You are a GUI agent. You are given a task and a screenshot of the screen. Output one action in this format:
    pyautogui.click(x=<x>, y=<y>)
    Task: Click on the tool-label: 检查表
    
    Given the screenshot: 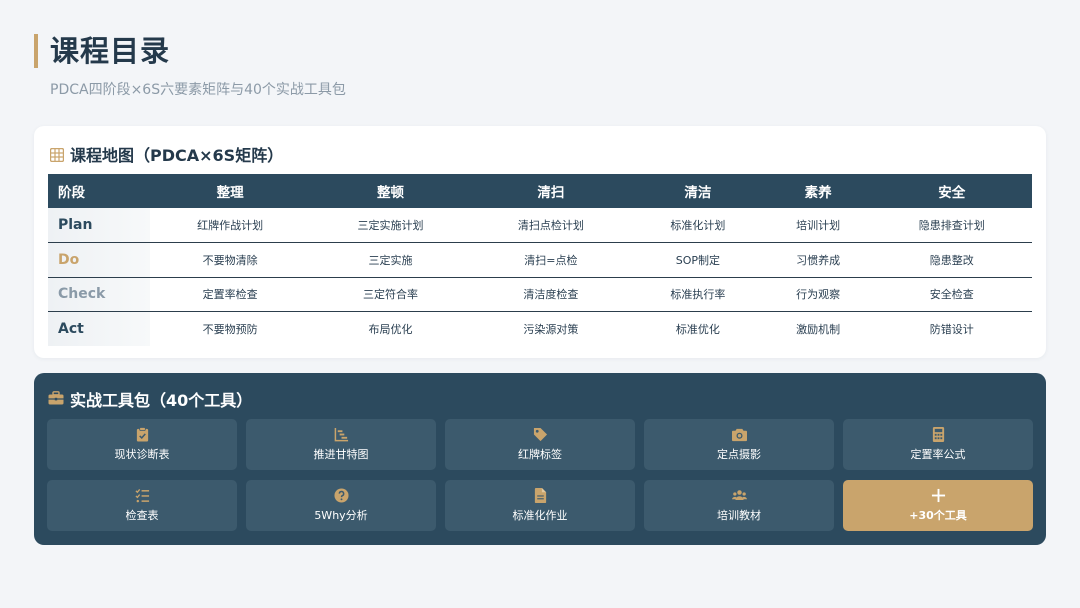 What is the action you would take?
    pyautogui.click(x=142, y=515)
    